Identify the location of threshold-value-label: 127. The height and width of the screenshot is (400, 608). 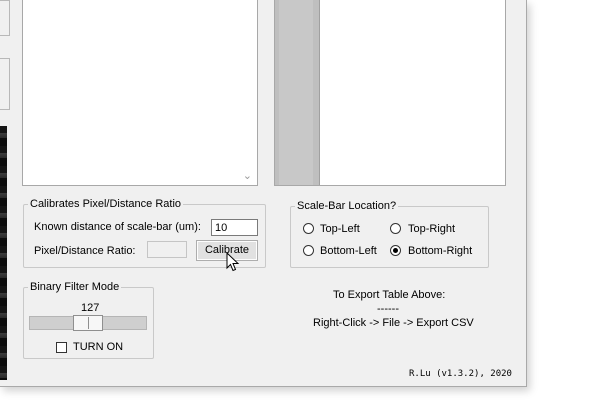
(90, 308).